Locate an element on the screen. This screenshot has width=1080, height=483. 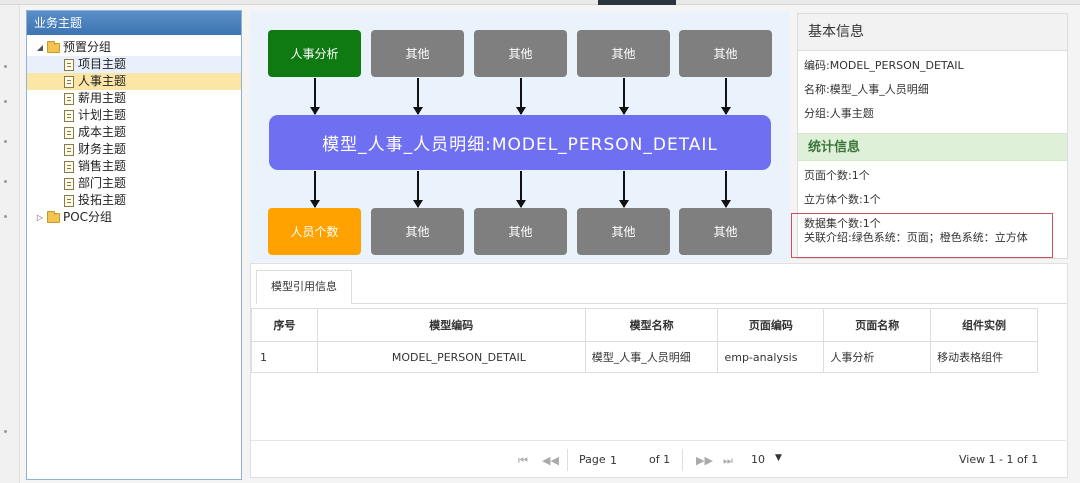
page-number-input is located at coordinates (627, 460).